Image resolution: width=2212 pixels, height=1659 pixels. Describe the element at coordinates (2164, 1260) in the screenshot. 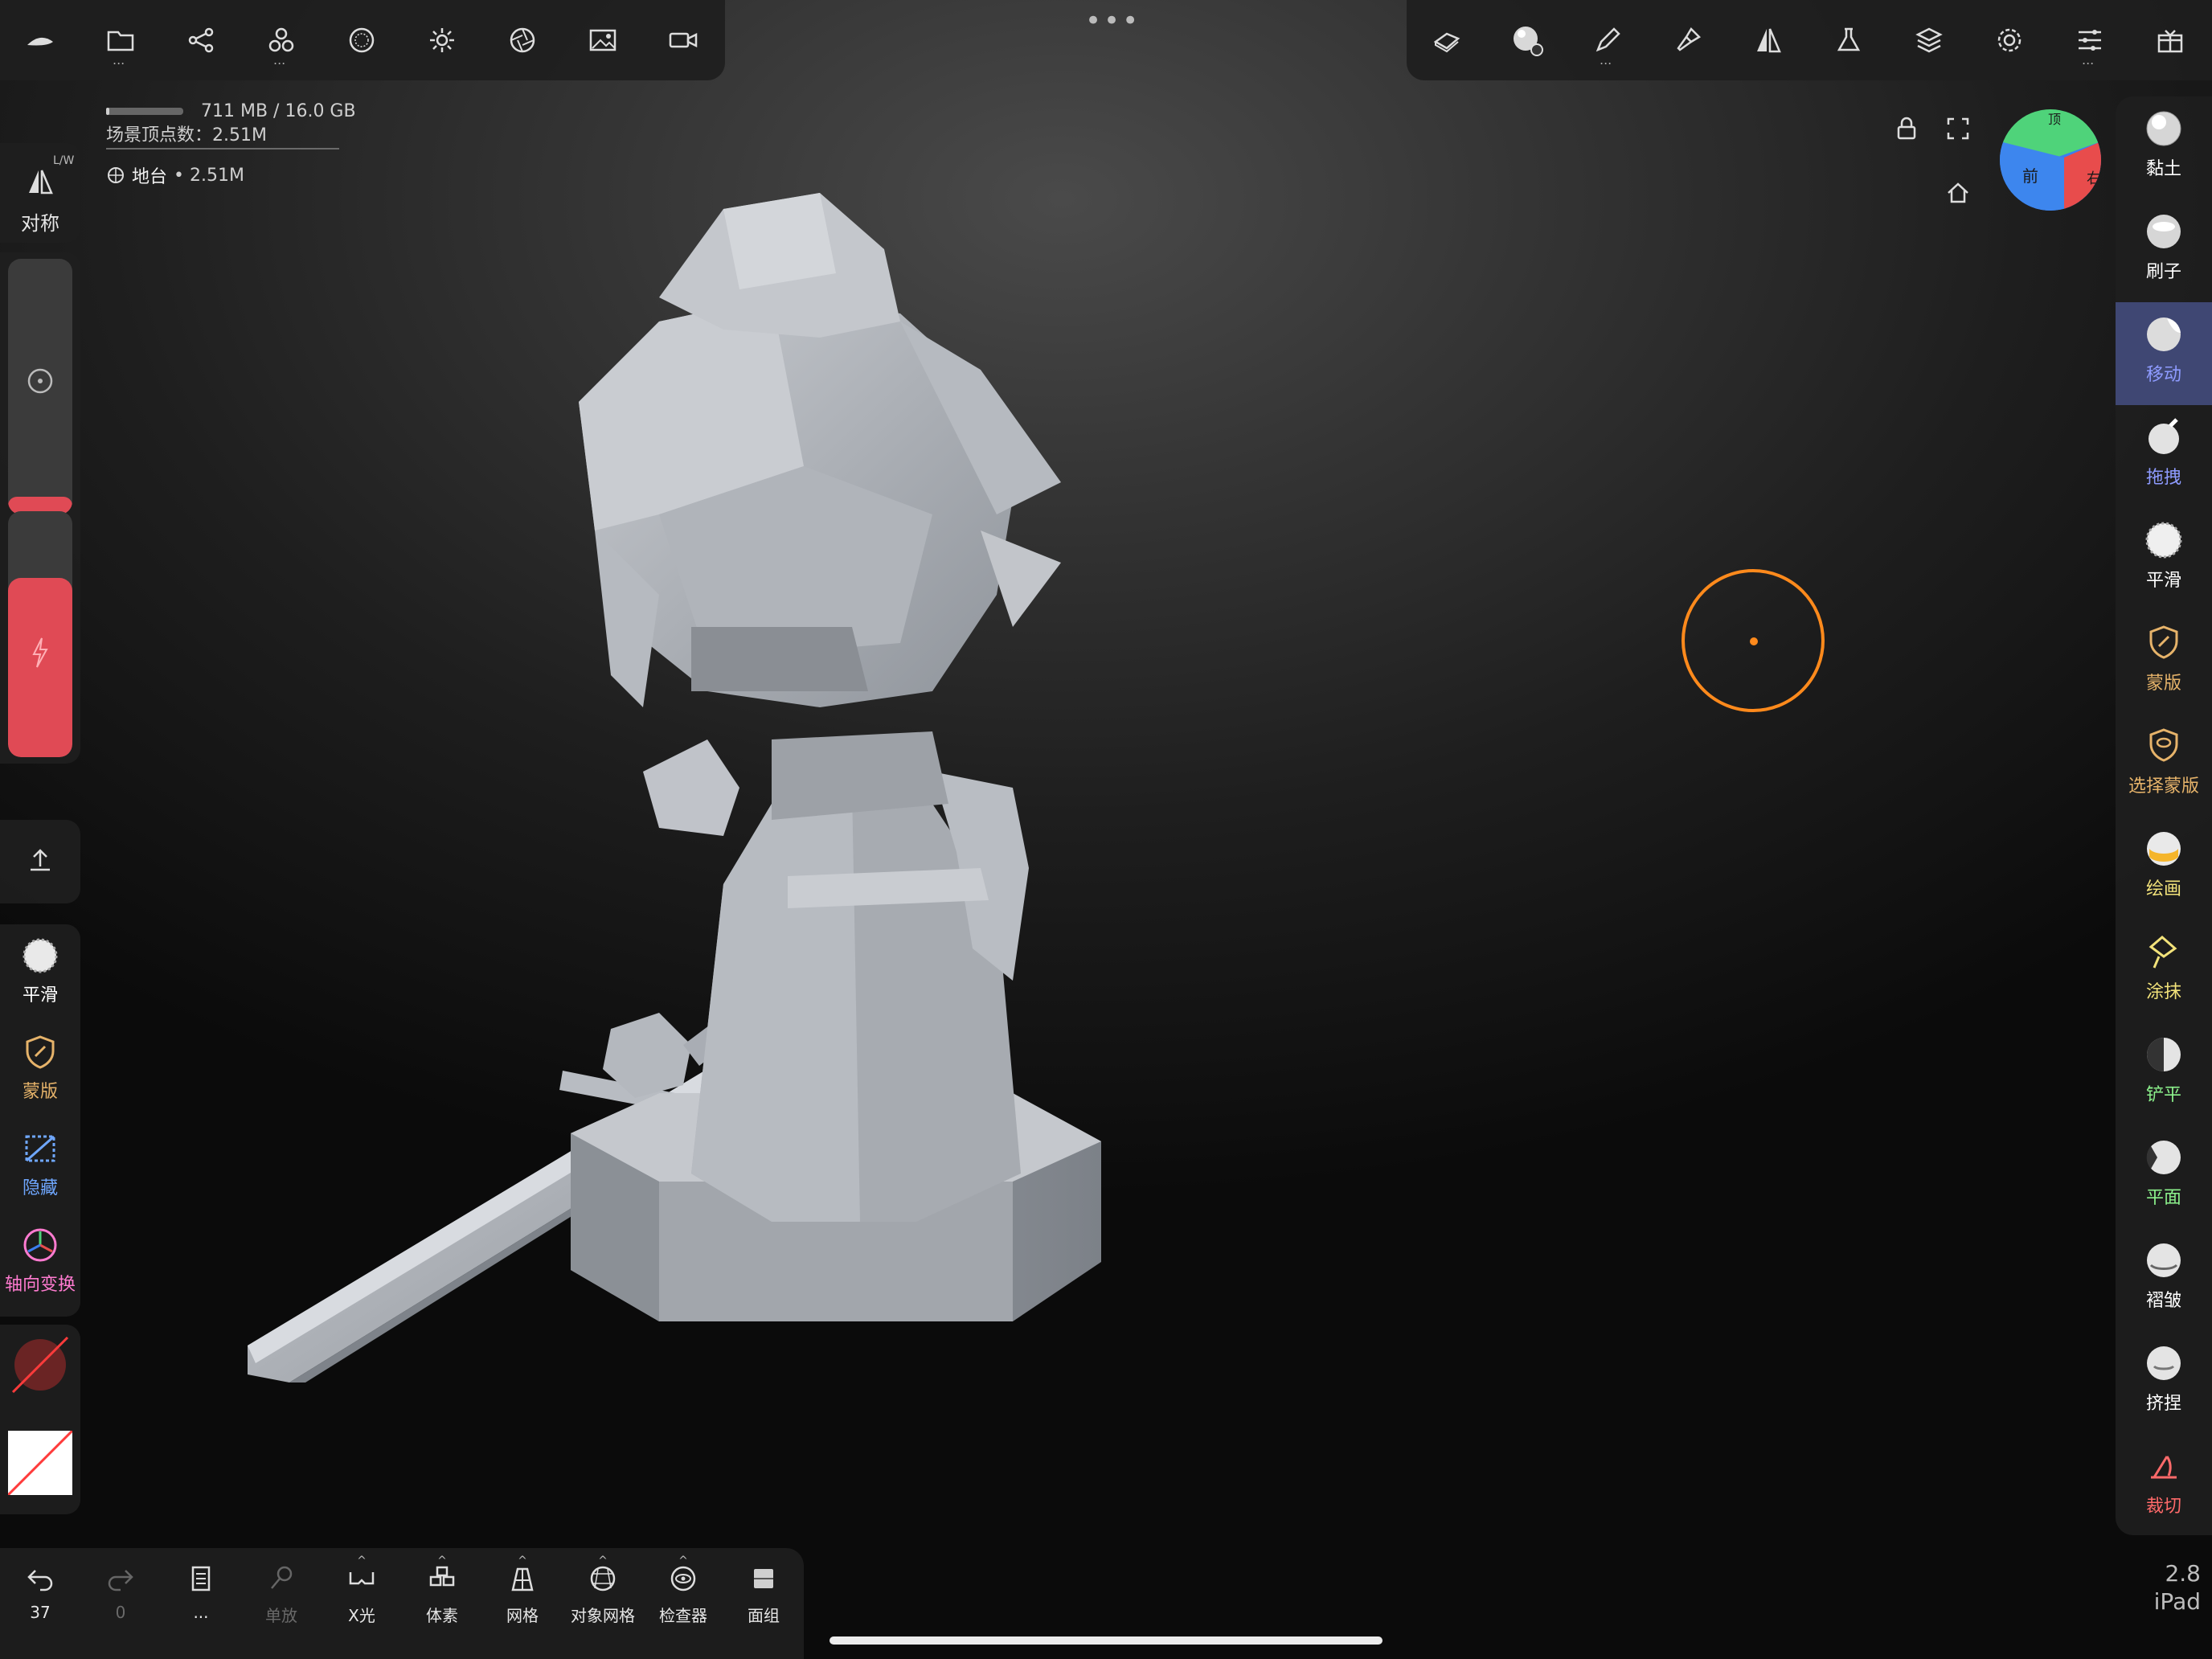

I see `crease-sphere-icon` at that location.